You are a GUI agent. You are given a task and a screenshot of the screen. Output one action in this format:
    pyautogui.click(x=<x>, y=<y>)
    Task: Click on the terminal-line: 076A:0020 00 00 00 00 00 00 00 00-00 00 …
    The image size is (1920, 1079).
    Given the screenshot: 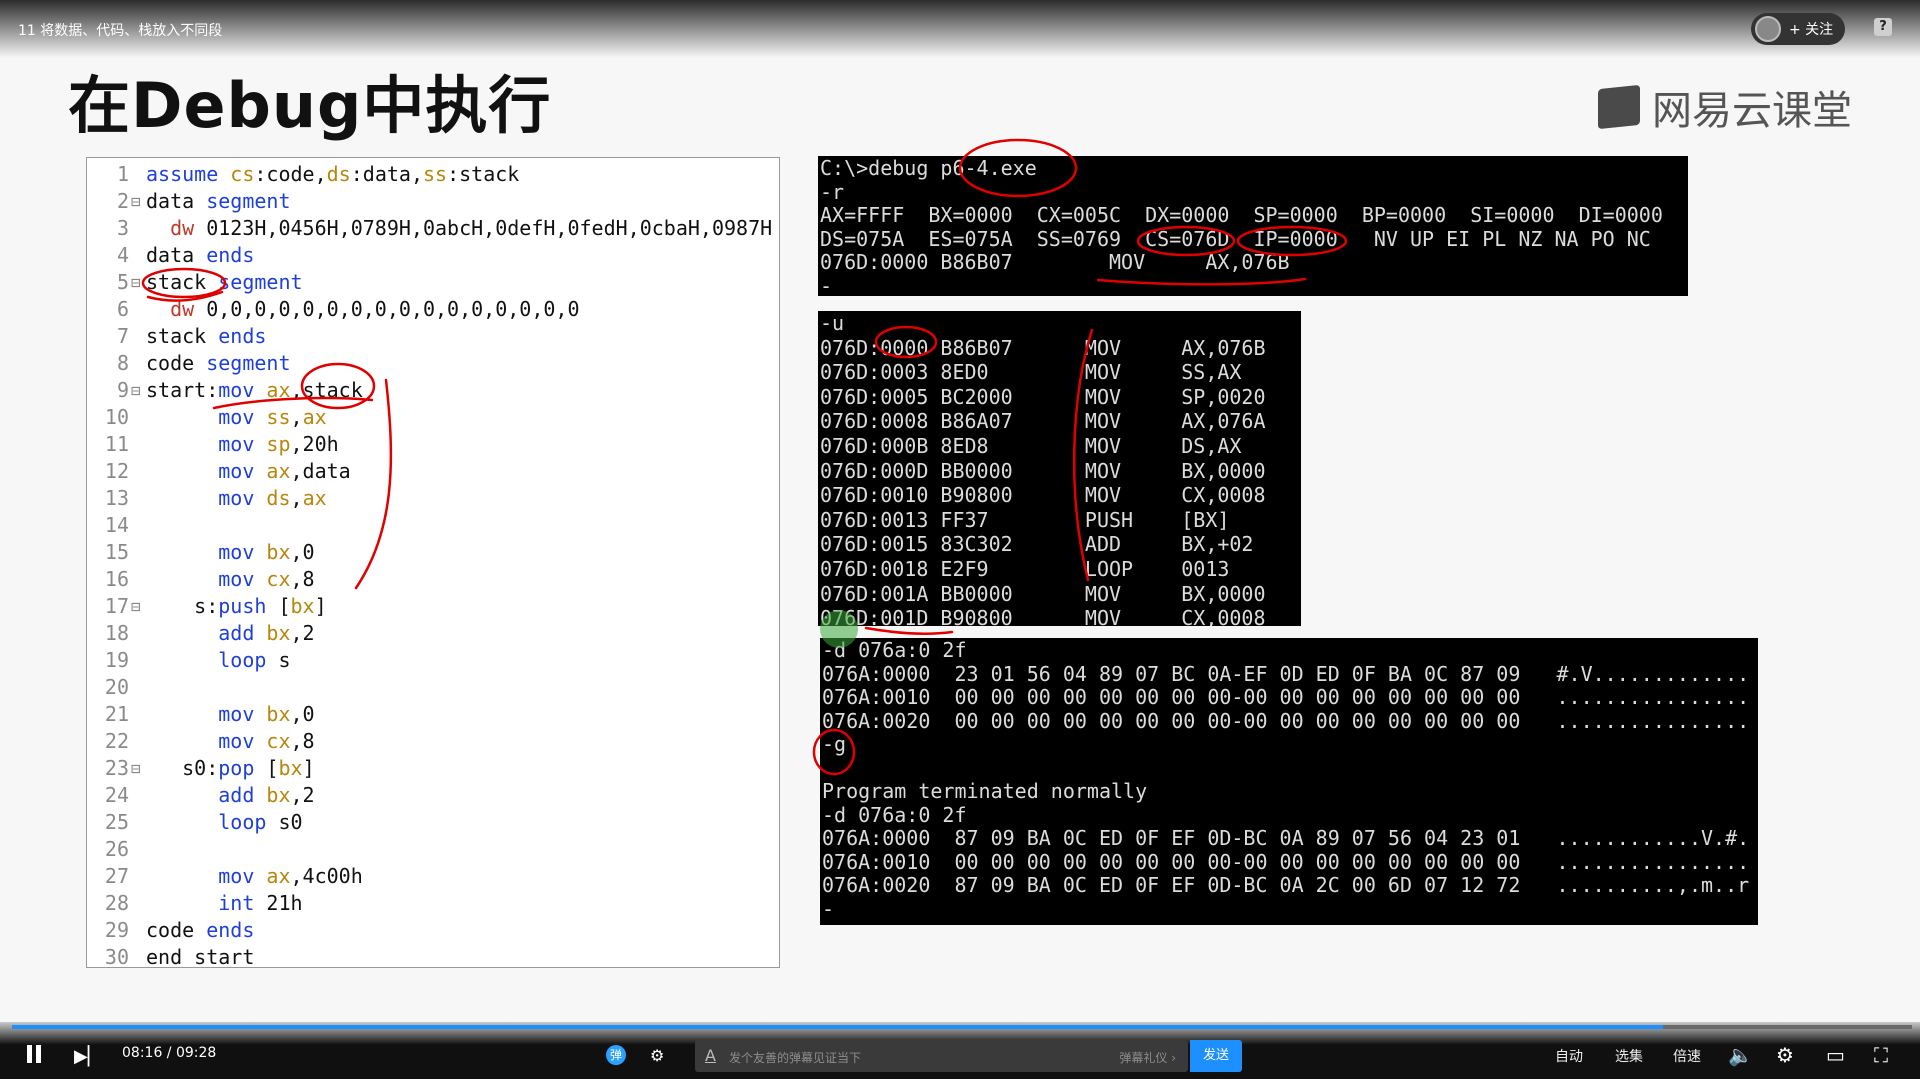 What is the action you would take?
    pyautogui.click(x=1286, y=720)
    